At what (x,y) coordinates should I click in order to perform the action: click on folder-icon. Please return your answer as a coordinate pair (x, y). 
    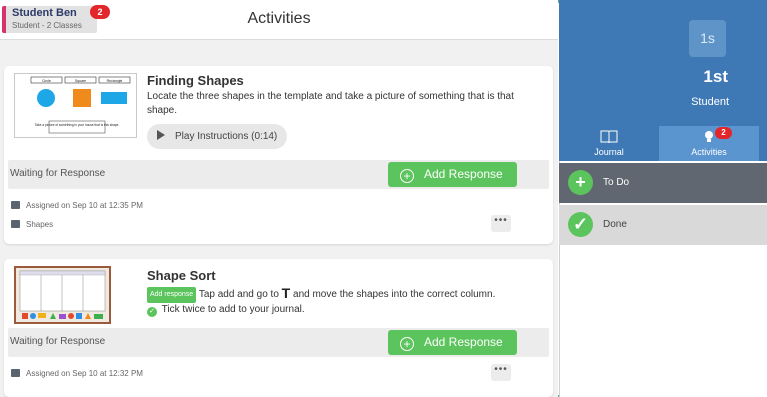
    Looking at the image, I should click on (15, 224).